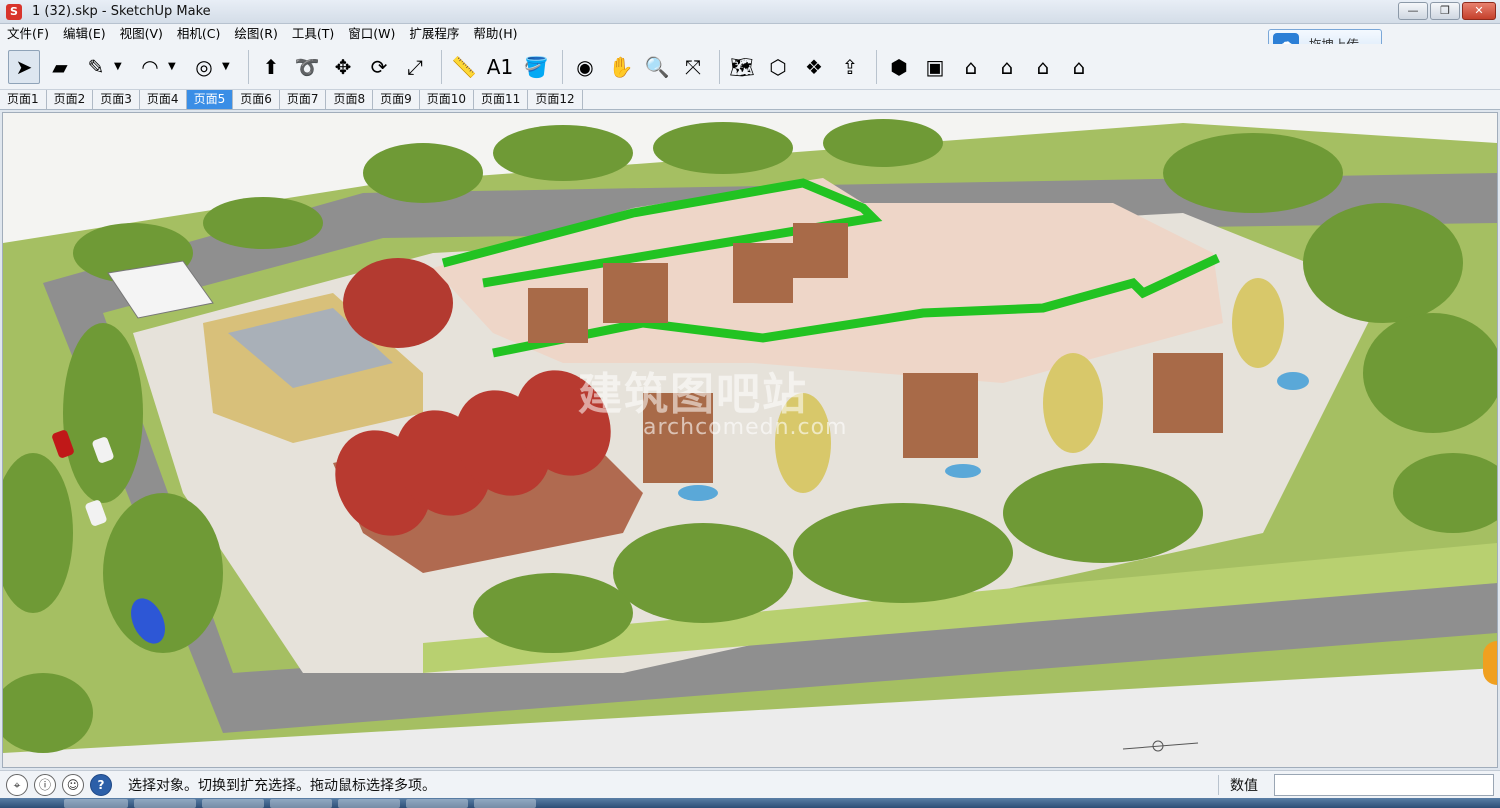 The width and height of the screenshot is (1500, 808). I want to click on geo-location-icon: ⌖, so click(17, 784).